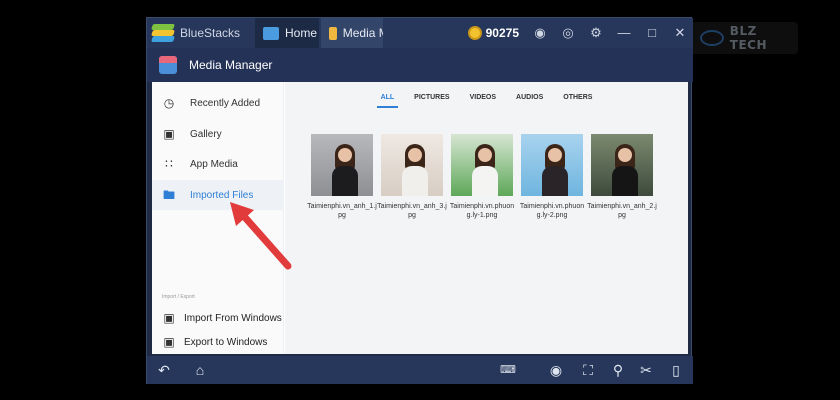 Image resolution: width=840 pixels, height=400 pixels. What do you see at coordinates (168, 65) in the screenshot?
I see `media-manager-app-icon` at bounding box center [168, 65].